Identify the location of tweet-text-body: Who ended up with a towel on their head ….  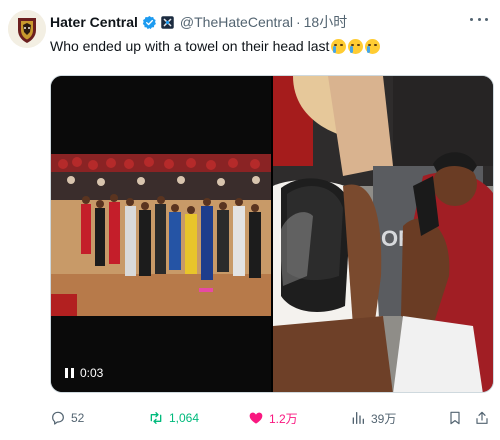
(190, 46).